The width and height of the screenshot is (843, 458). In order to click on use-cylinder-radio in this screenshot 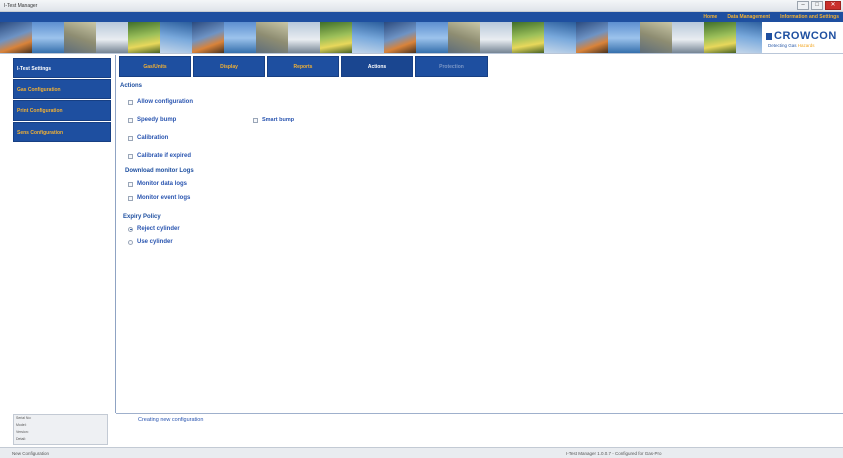, I will do `click(130, 242)`.